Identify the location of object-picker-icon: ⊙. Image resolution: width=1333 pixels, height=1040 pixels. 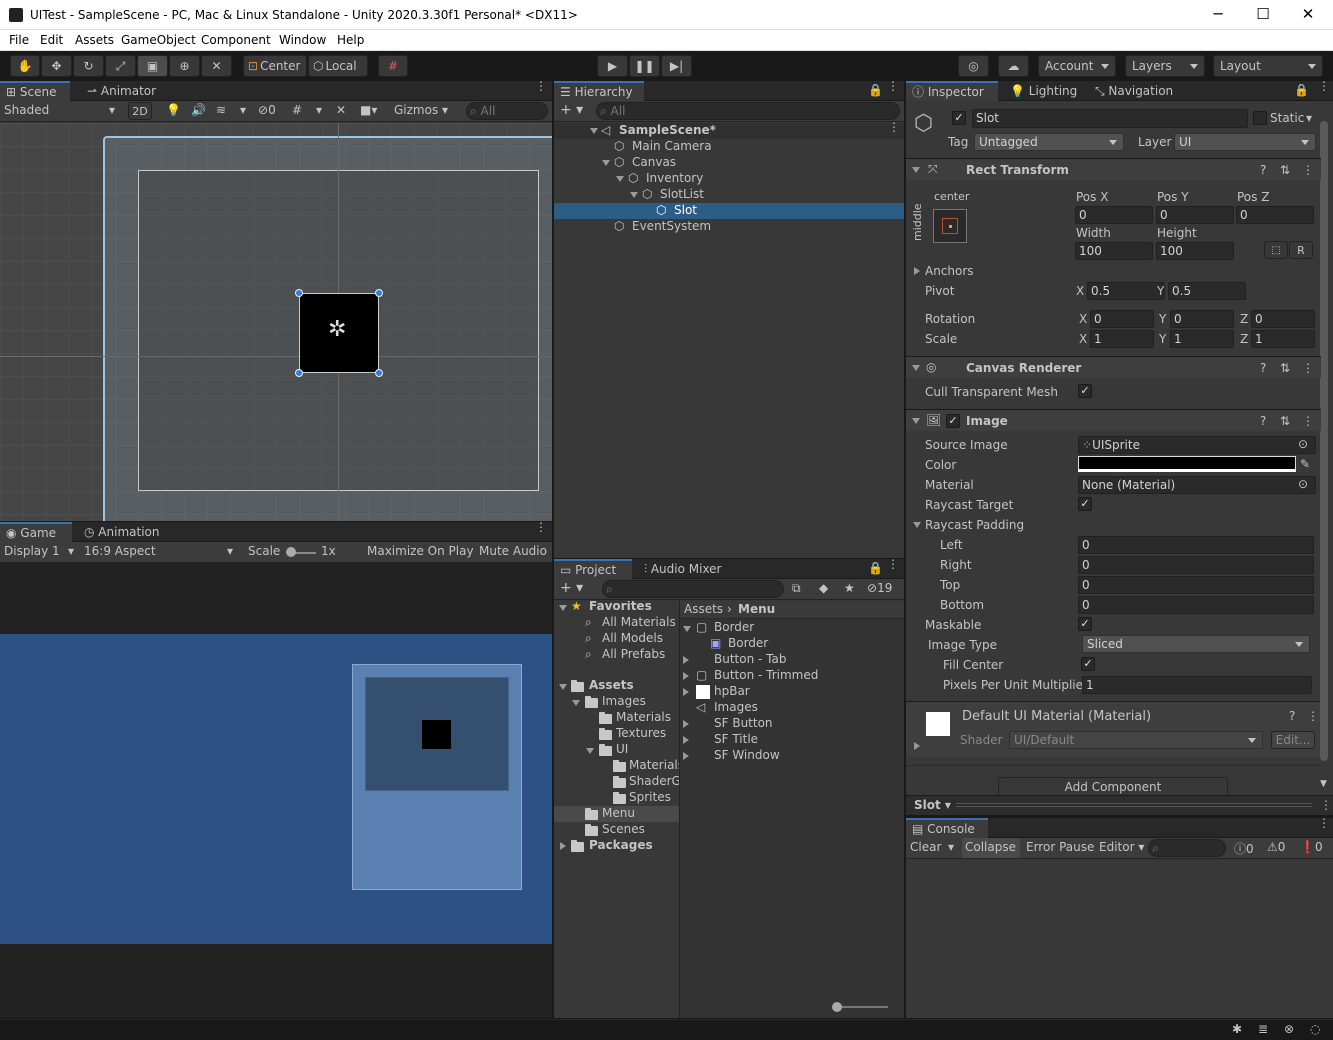
(1303, 444).